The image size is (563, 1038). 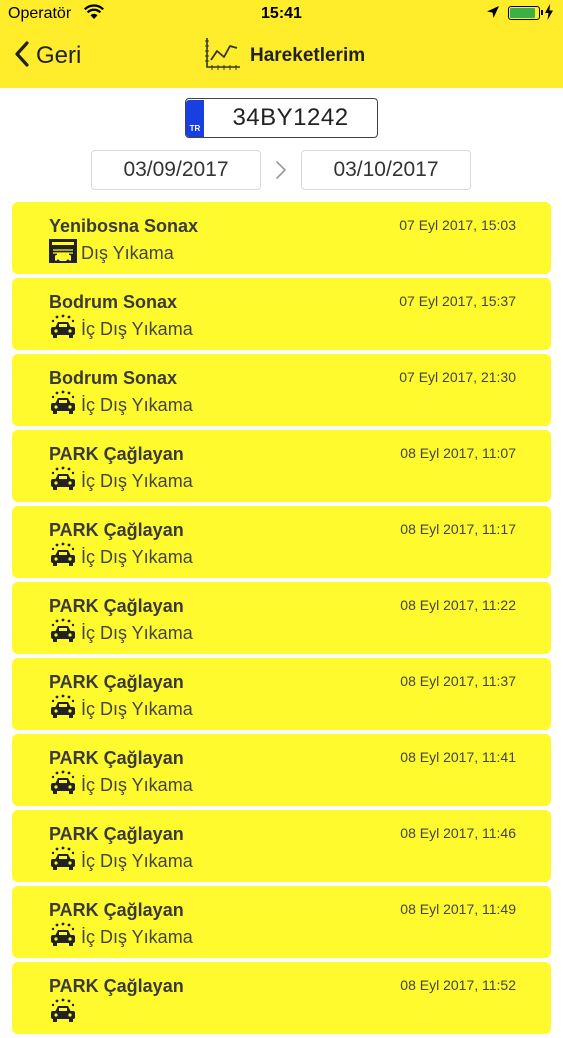 I want to click on location-arrow-icon, so click(x=493, y=14).